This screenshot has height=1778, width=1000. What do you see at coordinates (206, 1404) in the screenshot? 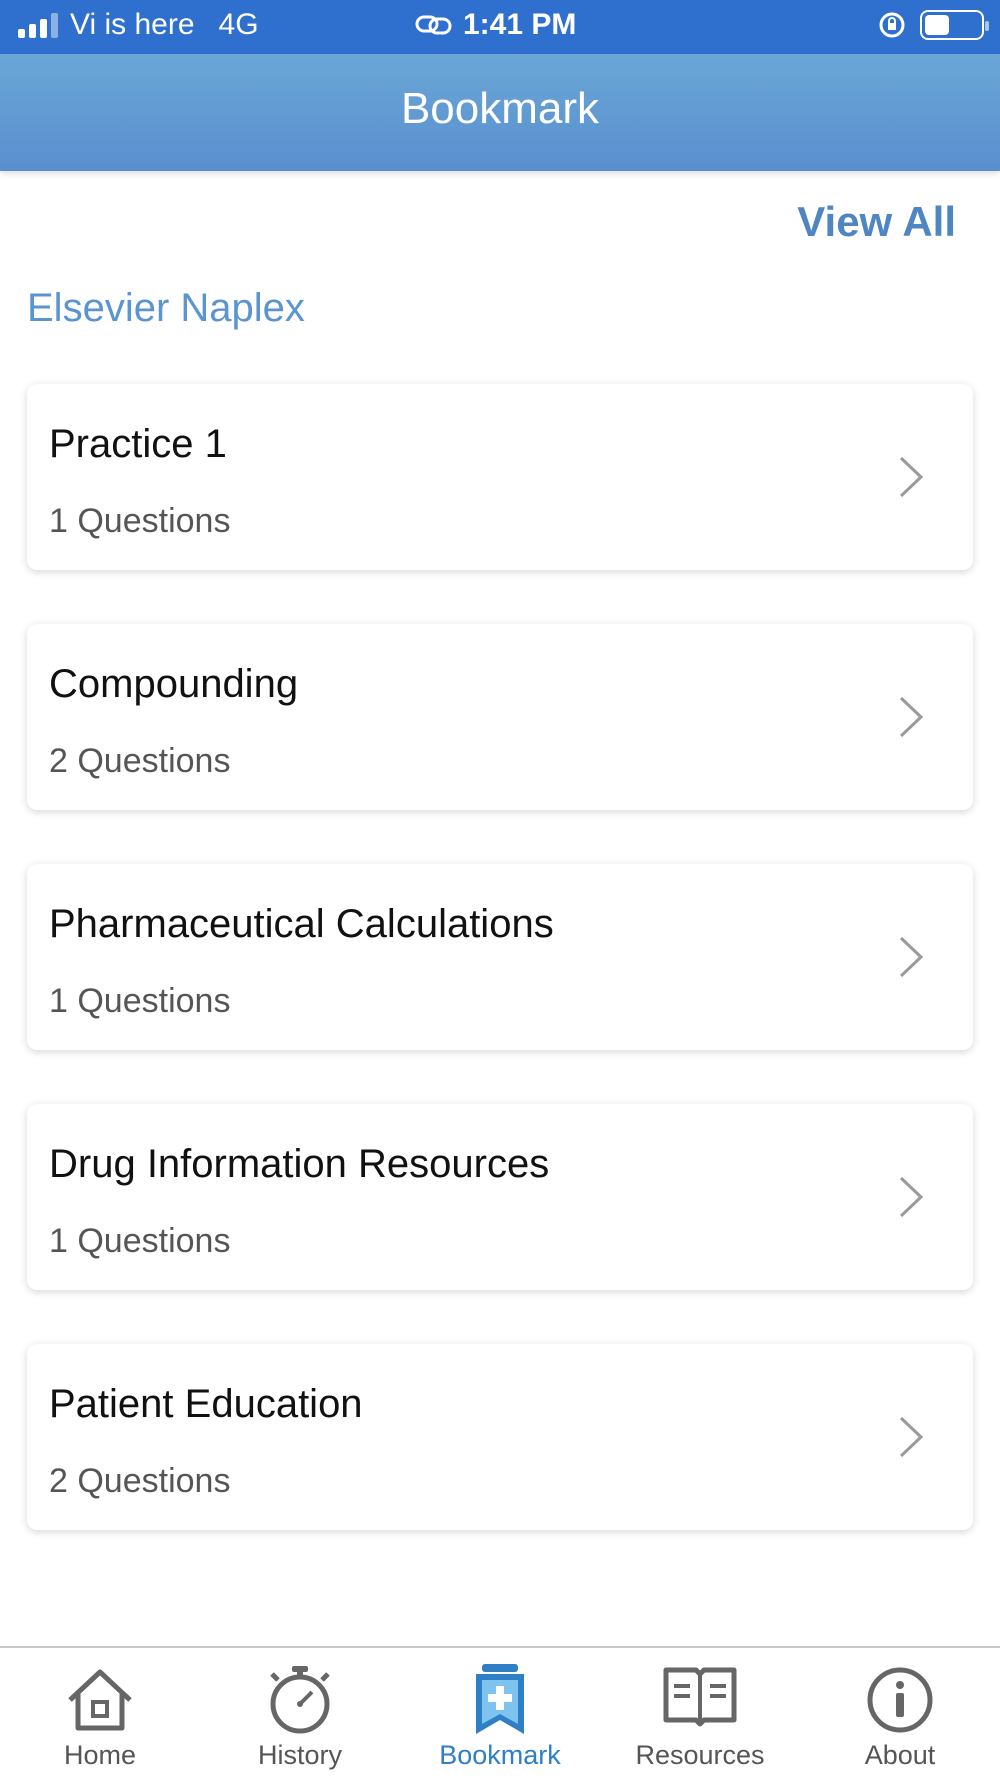
I see `card-title: Patient Education` at bounding box center [206, 1404].